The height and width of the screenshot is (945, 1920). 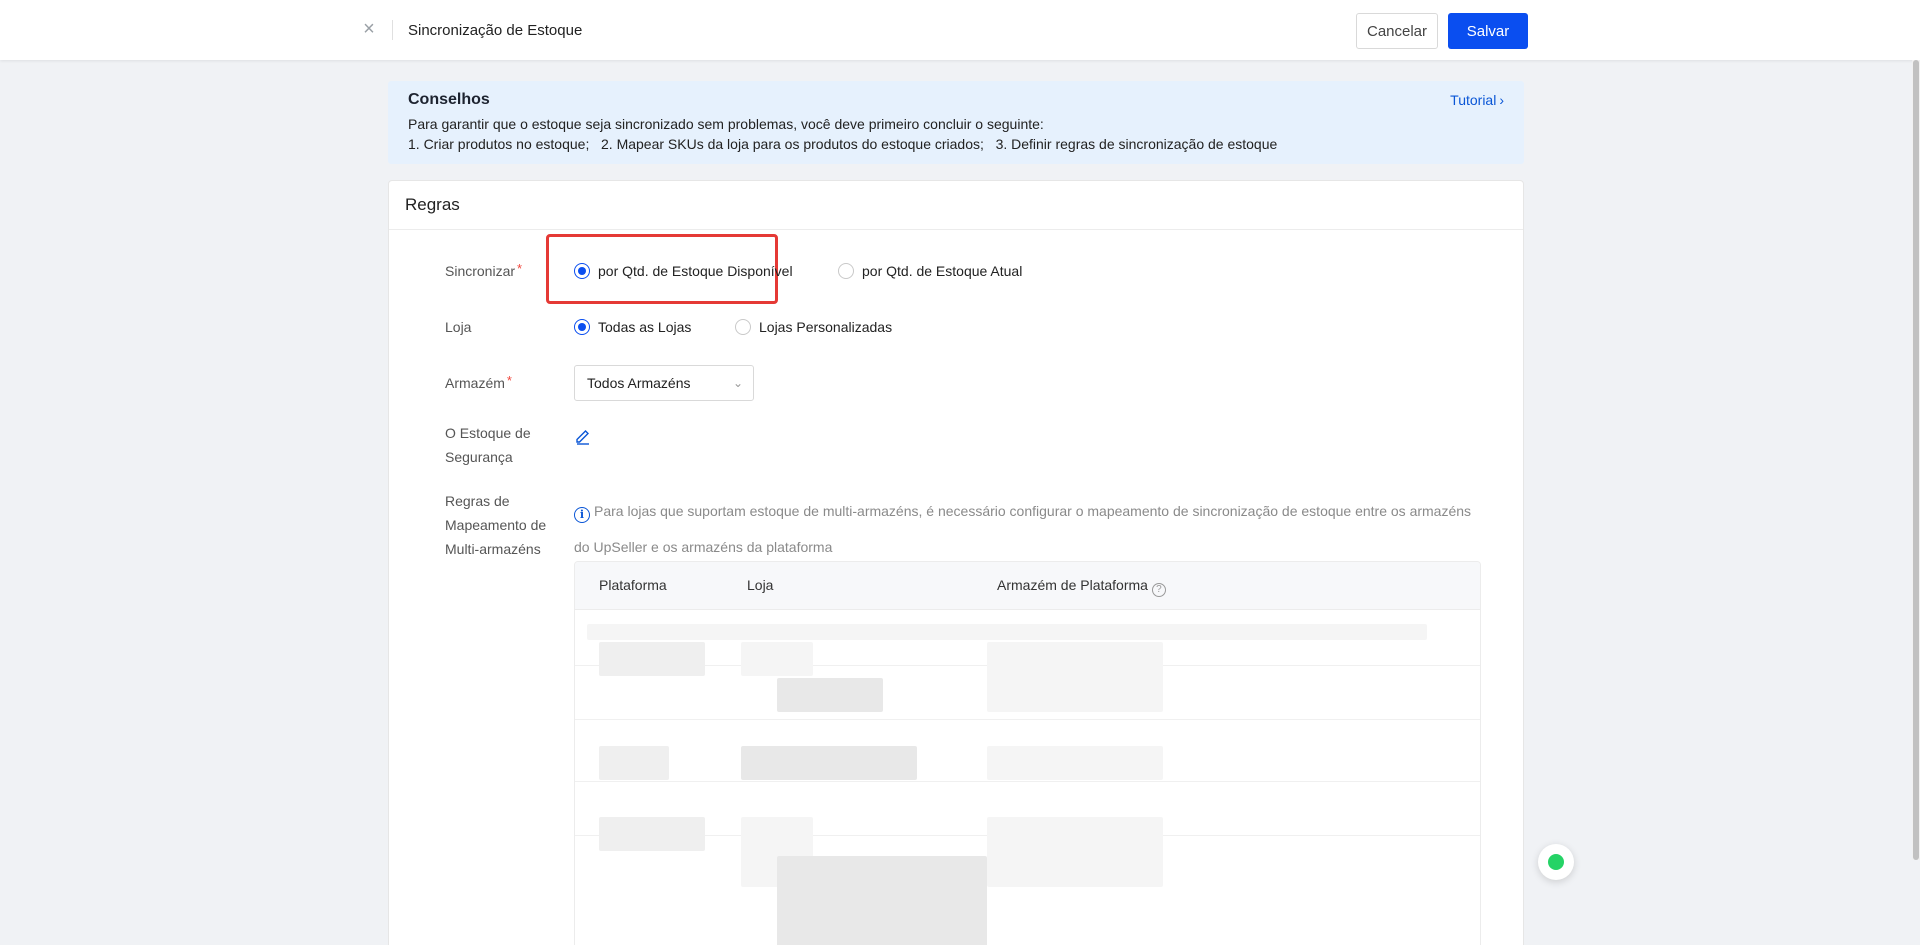 What do you see at coordinates (480, 271) in the screenshot?
I see `sync-label-text: Sincronizar` at bounding box center [480, 271].